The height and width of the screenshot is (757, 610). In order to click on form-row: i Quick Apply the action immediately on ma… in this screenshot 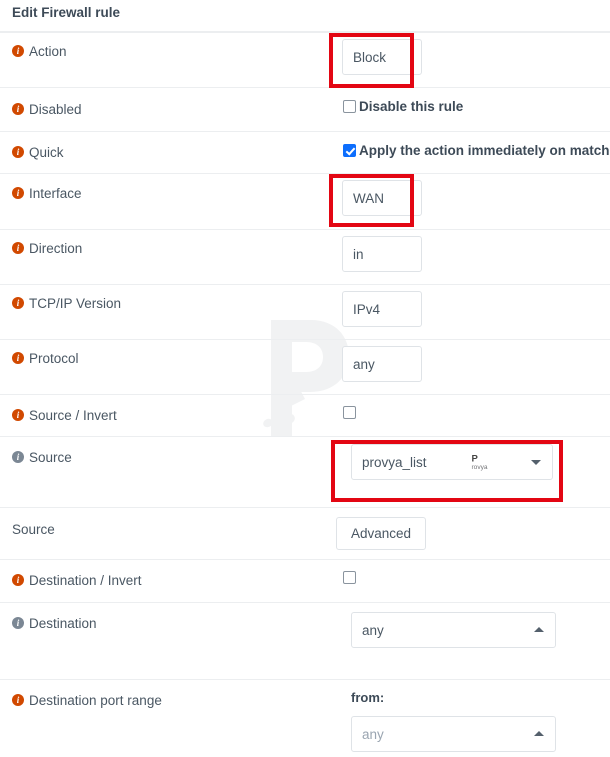, I will do `click(305, 152)`.